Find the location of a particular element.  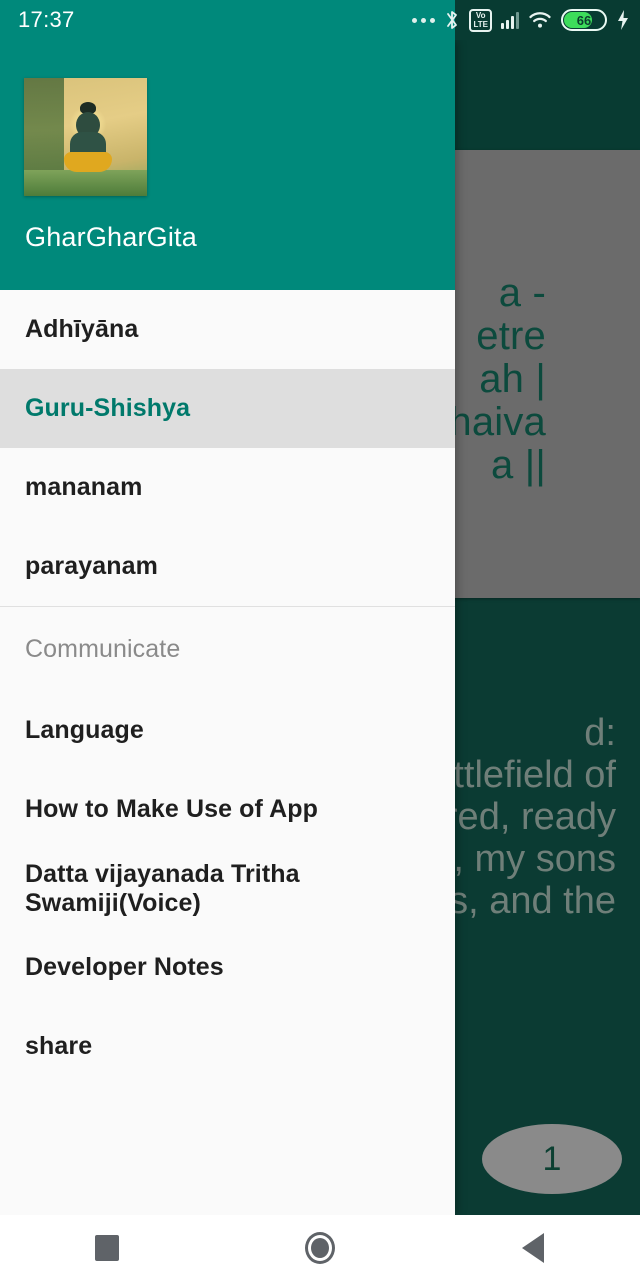

sidebar-item-mananam: mananam is located at coordinates (227, 487).